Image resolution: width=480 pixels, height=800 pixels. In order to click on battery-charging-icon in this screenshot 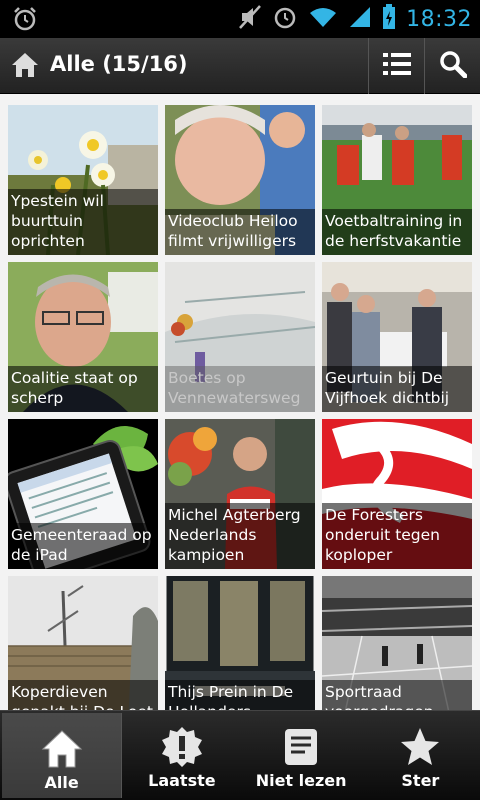, I will do `click(389, 19)`.